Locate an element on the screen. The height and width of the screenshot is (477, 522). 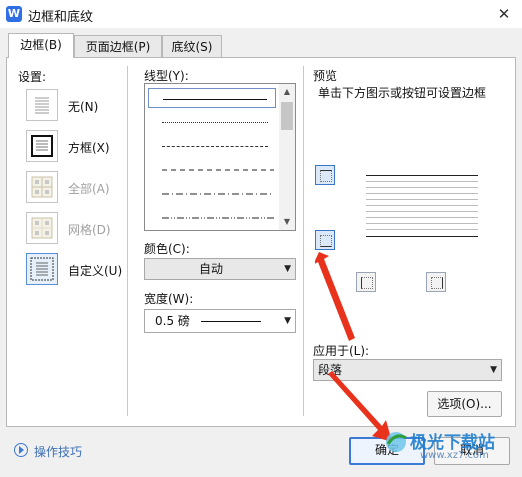
tips-icon is located at coordinates (21, 450).